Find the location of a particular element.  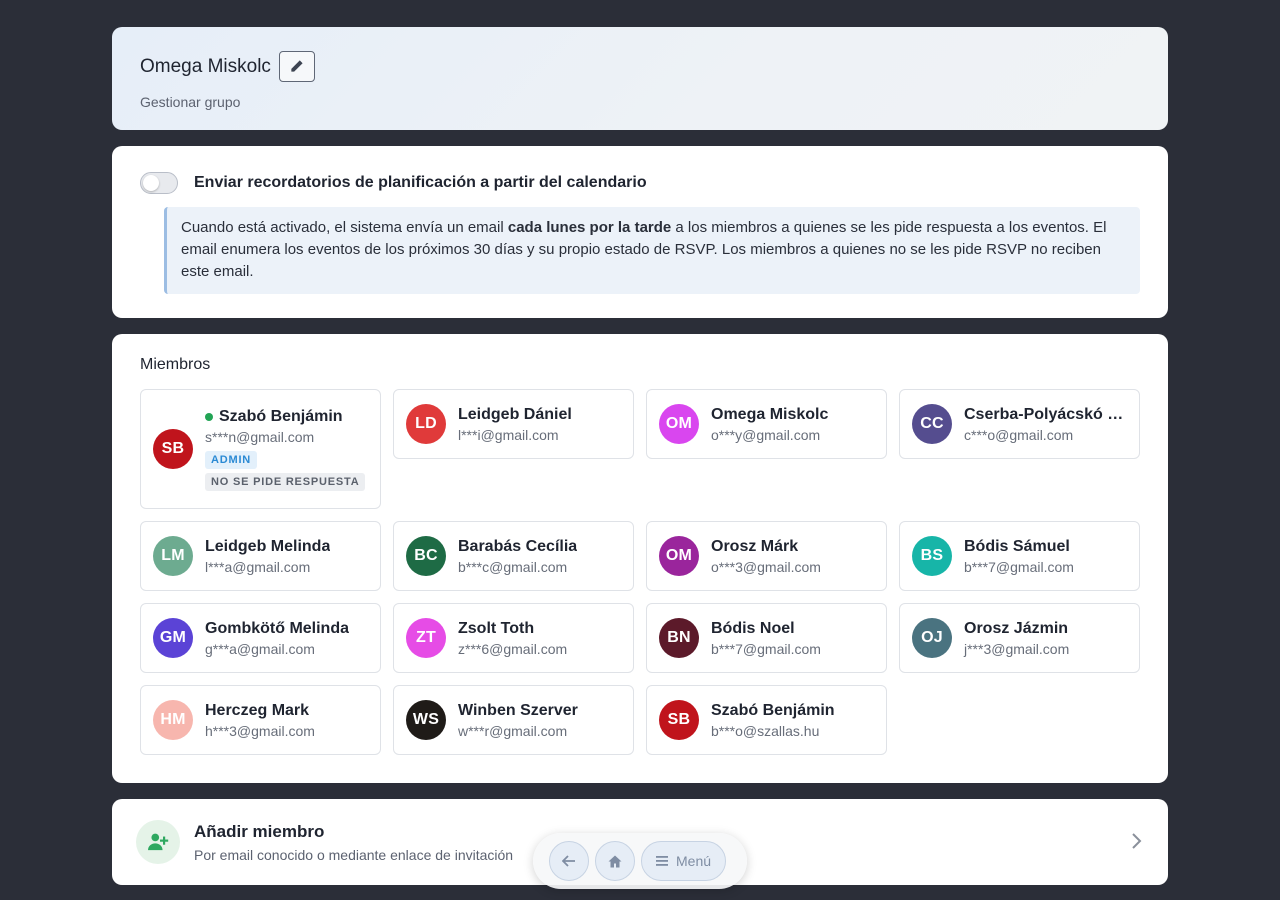

member-email: j***3@gmail.com is located at coordinates (1017, 648).